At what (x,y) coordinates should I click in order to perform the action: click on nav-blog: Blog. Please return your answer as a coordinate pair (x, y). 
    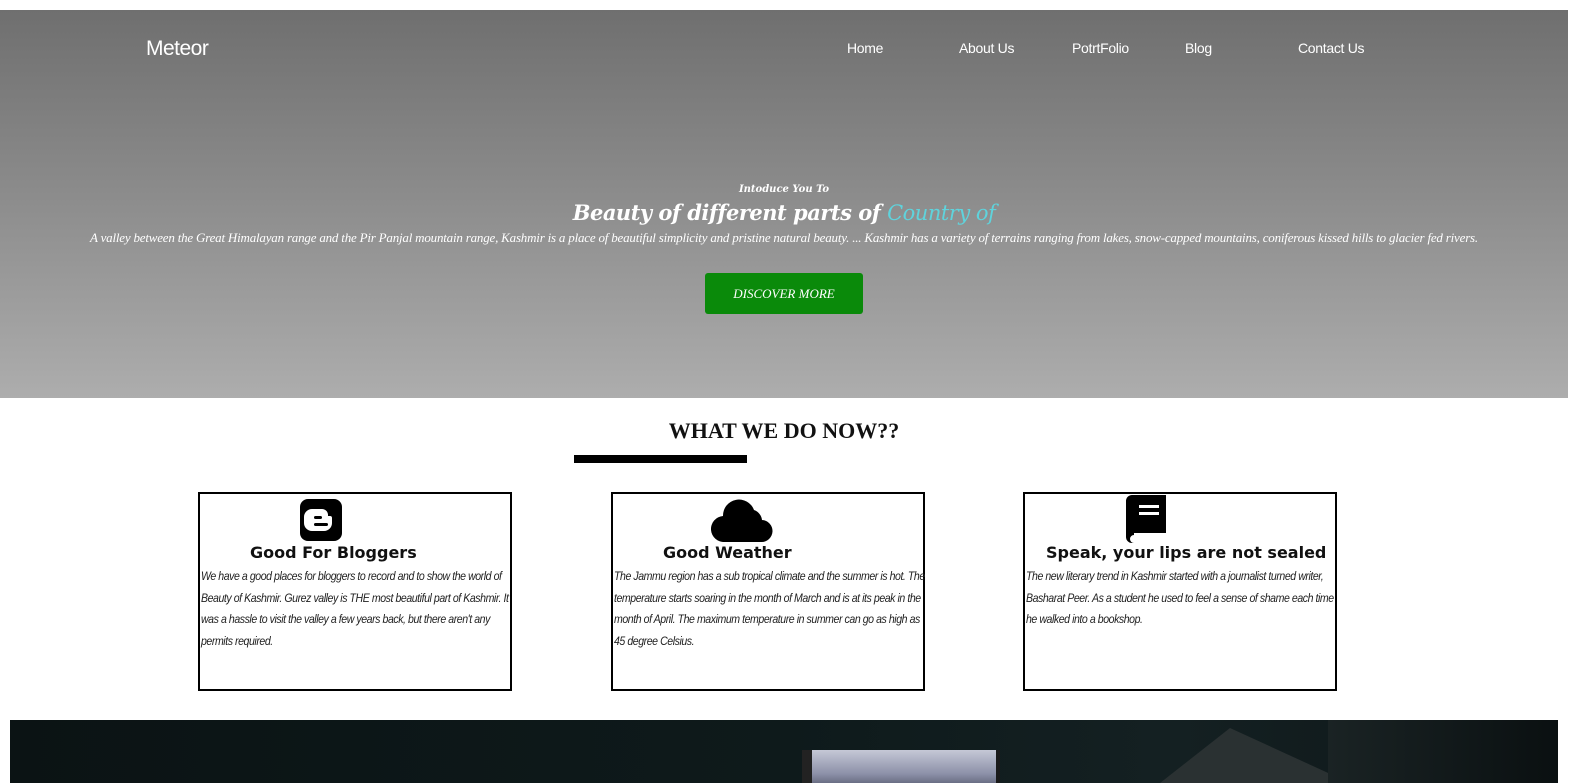
    Looking at the image, I should click on (1198, 48).